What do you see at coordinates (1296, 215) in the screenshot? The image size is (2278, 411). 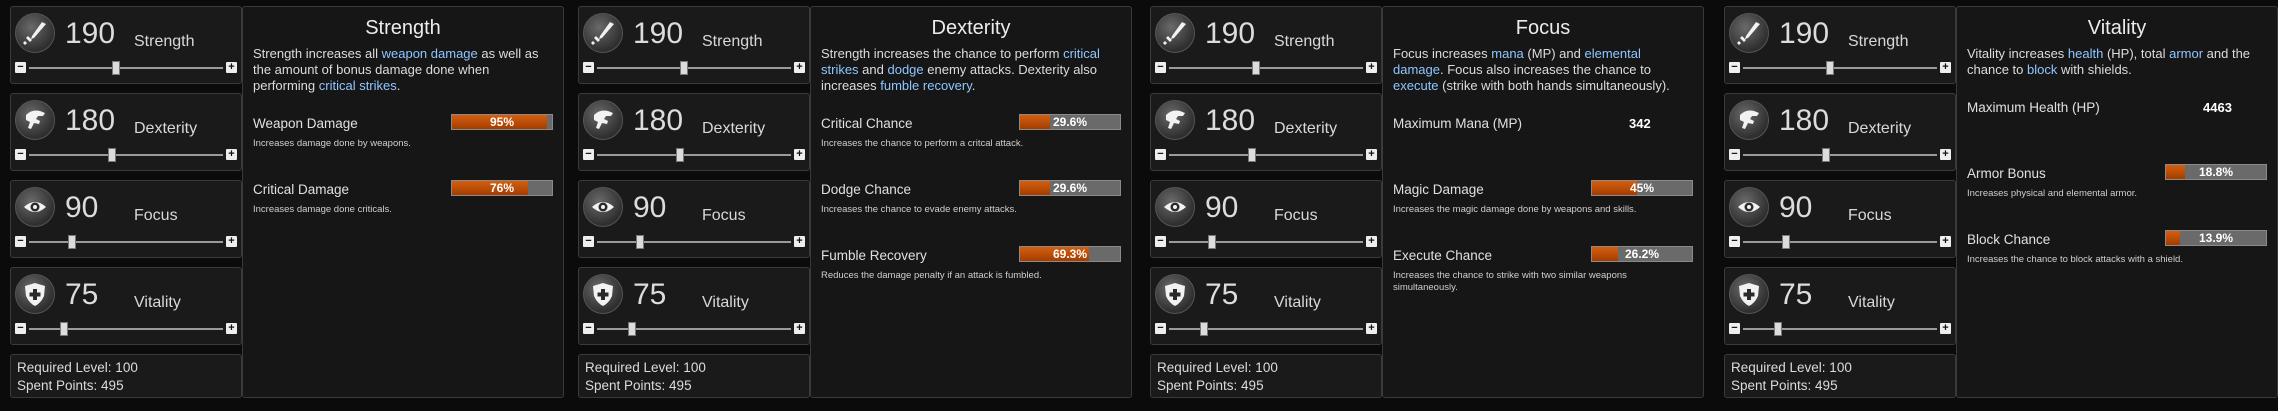 I see `stat-name: Focus` at bounding box center [1296, 215].